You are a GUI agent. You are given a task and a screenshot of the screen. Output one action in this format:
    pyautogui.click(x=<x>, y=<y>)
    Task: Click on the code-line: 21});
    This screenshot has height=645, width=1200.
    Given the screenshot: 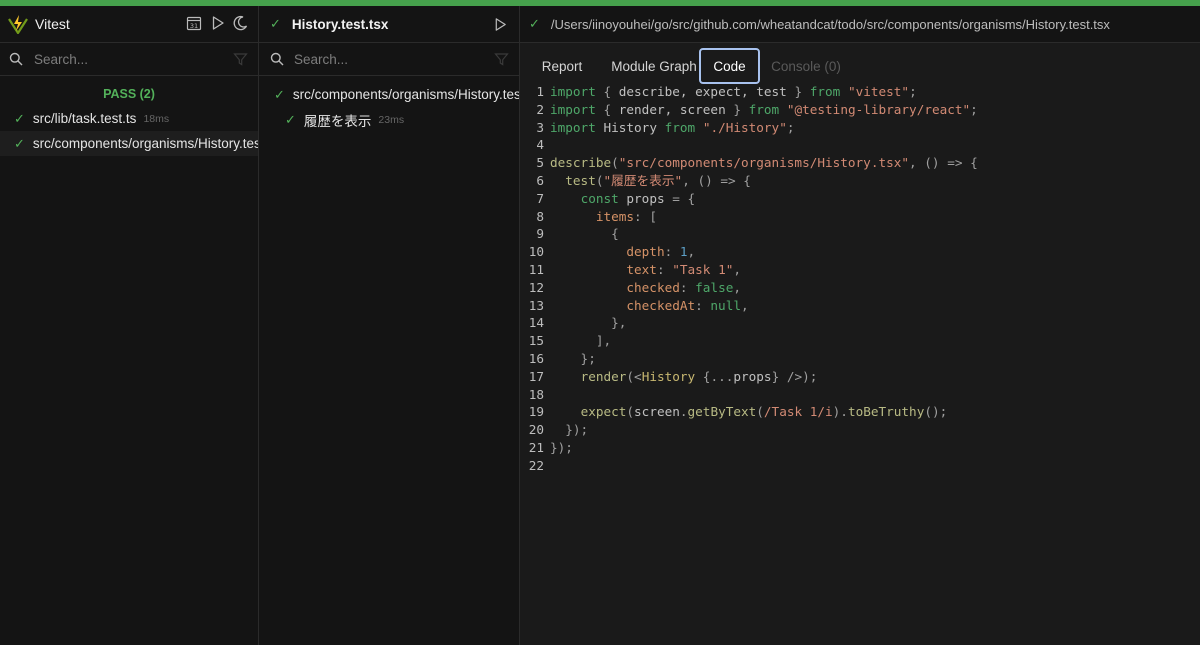 What is the action you would take?
    pyautogui.click(x=749, y=448)
    